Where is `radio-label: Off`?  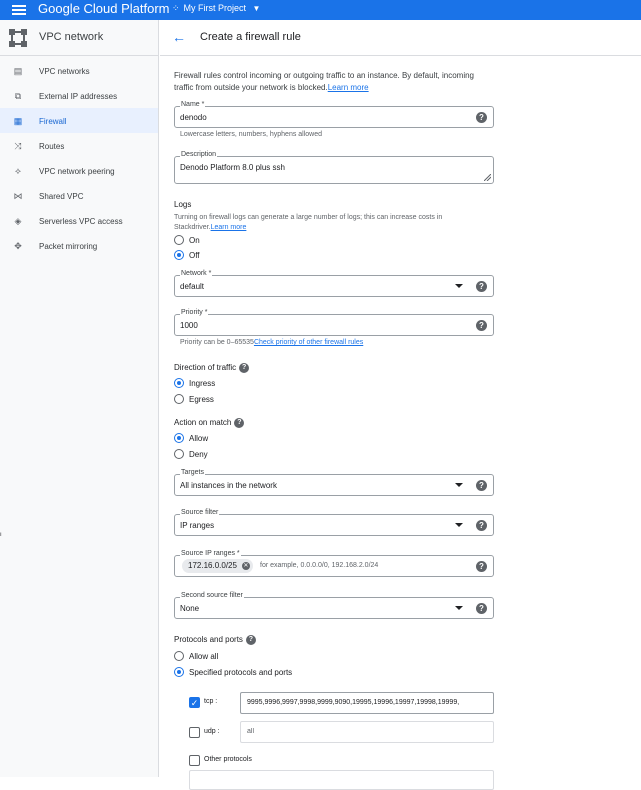
radio-label: Off is located at coordinates (194, 255).